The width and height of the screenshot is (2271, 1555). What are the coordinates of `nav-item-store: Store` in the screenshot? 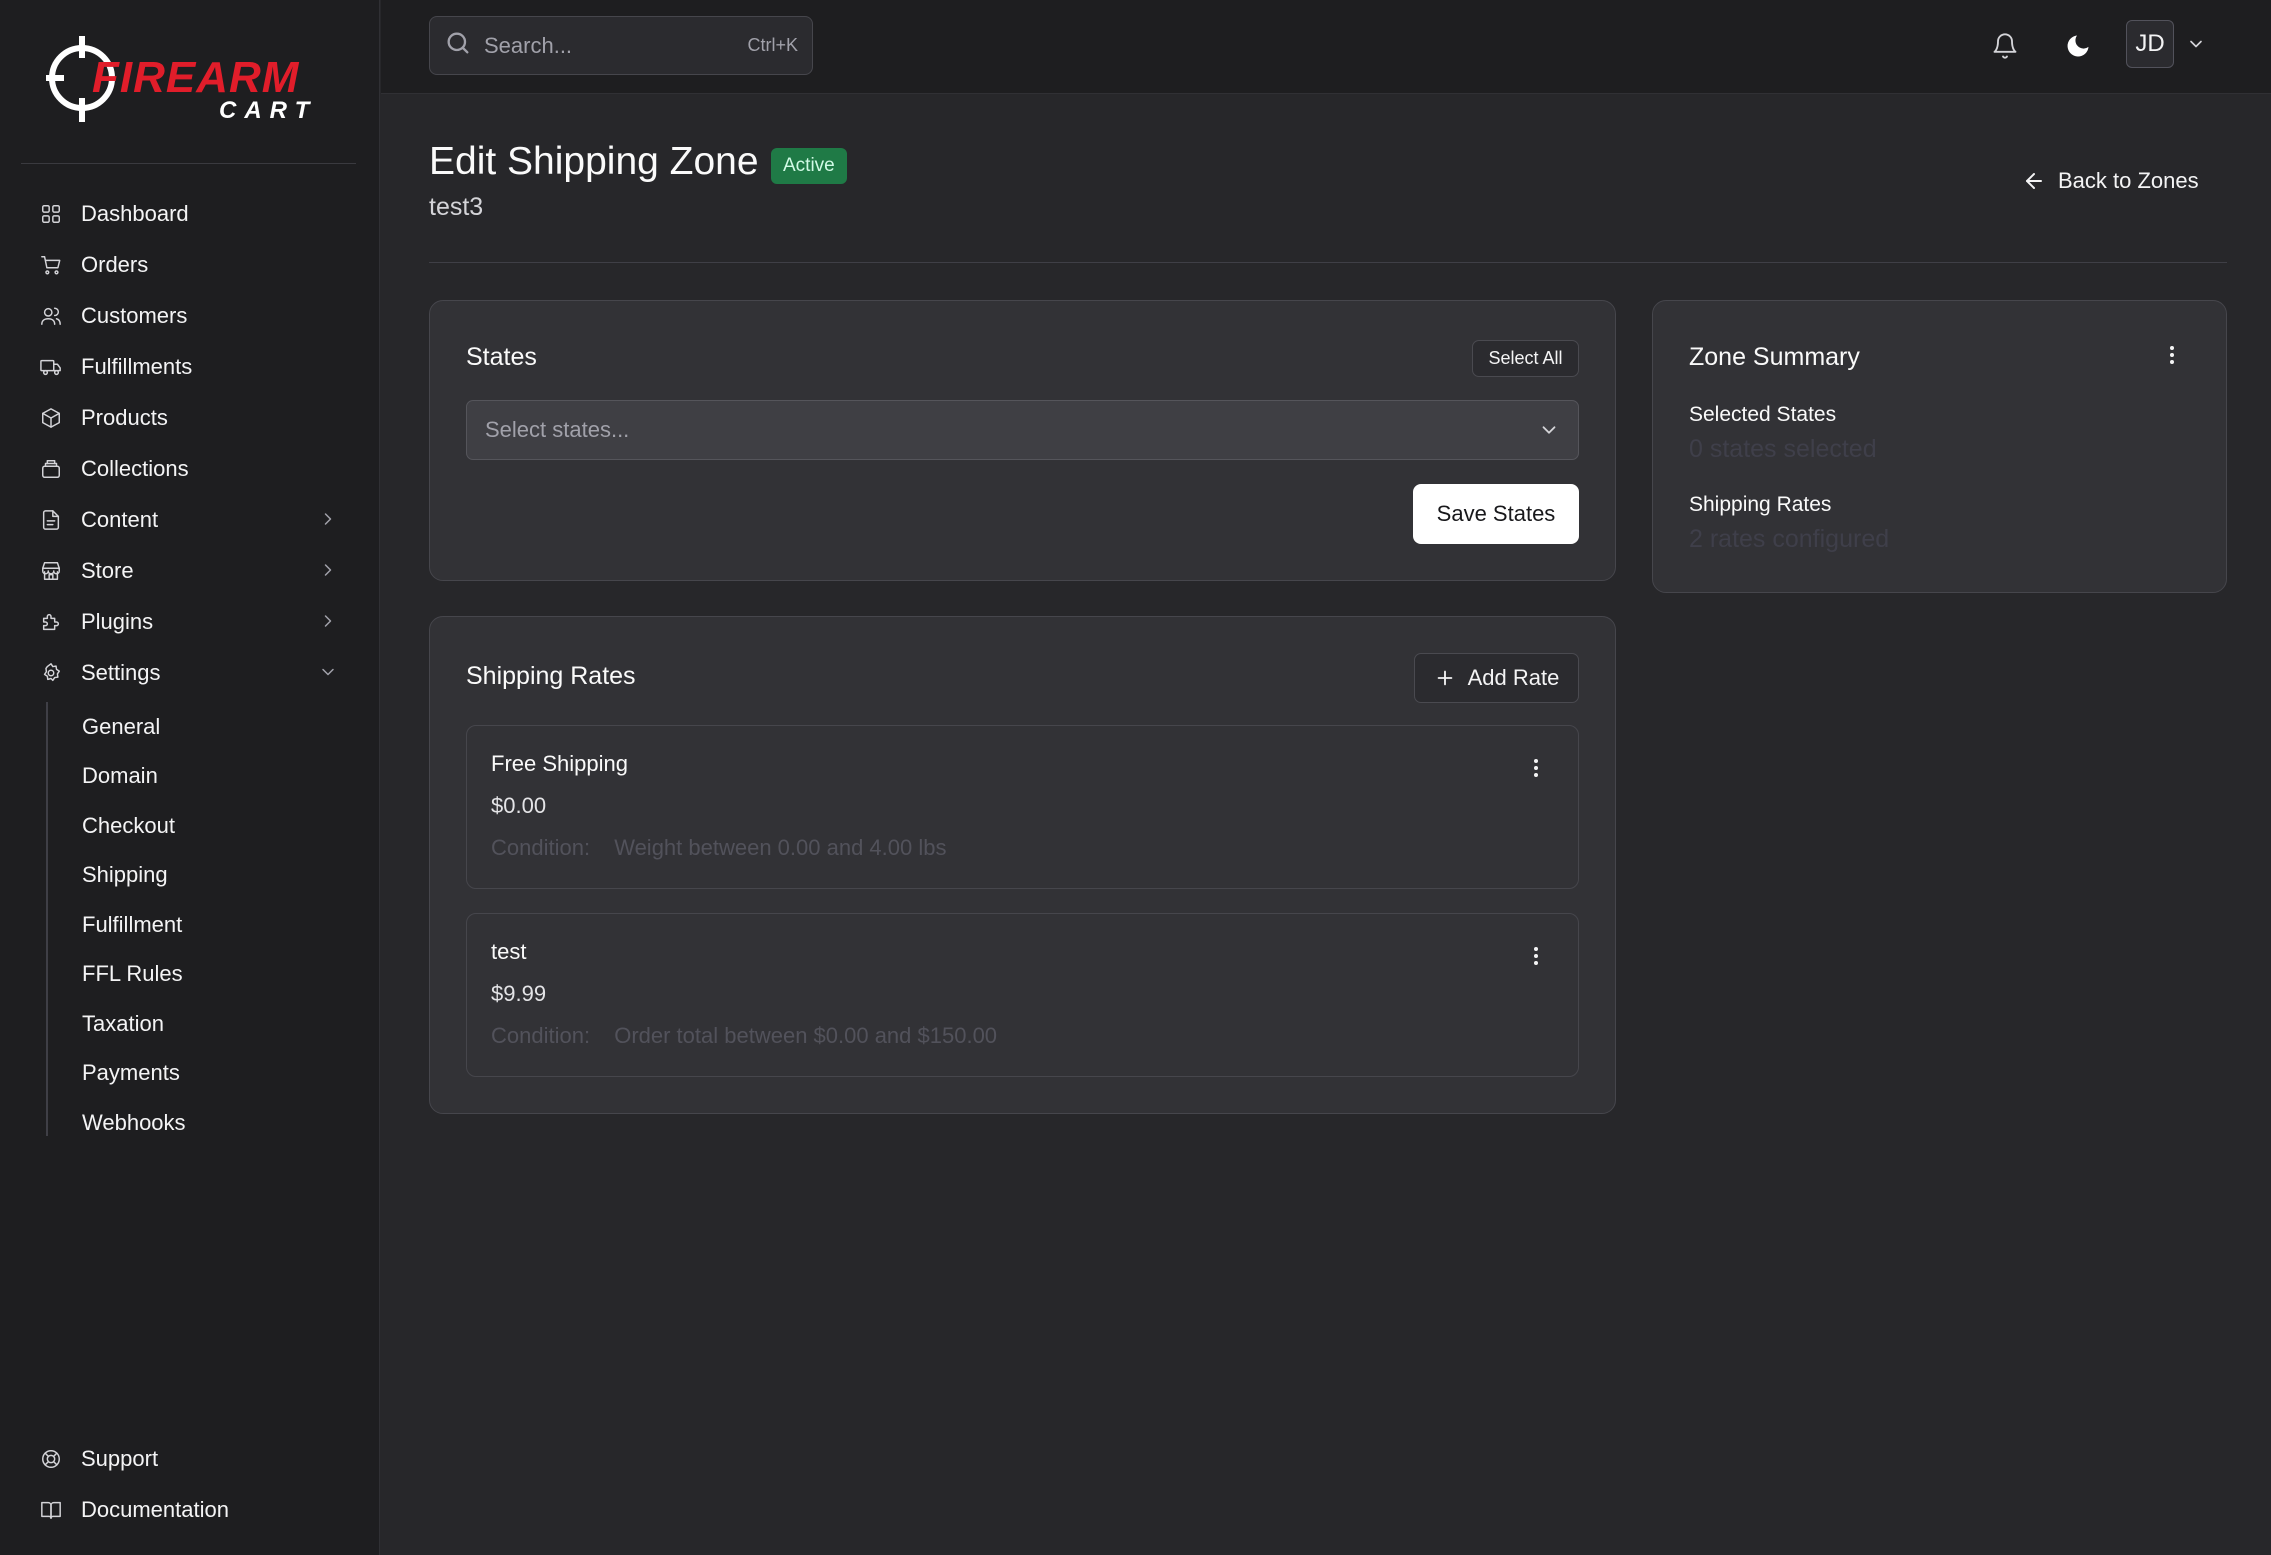 It's located at (188, 570).